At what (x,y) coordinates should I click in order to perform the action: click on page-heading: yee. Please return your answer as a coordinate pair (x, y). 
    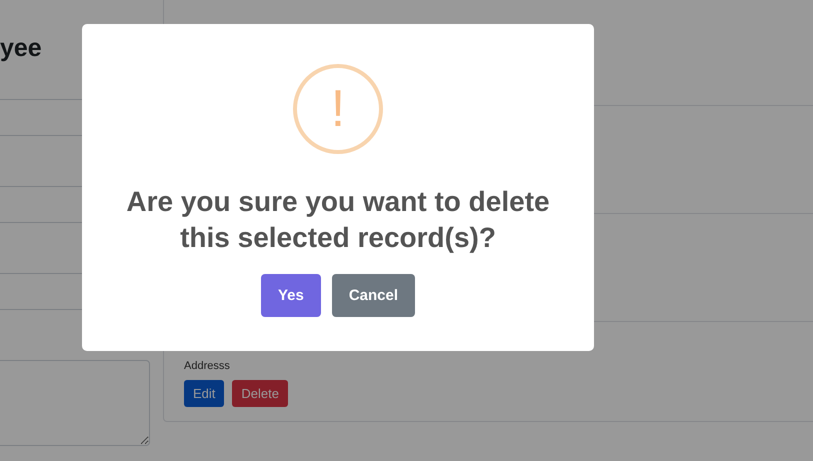
    Looking at the image, I should click on (21, 48).